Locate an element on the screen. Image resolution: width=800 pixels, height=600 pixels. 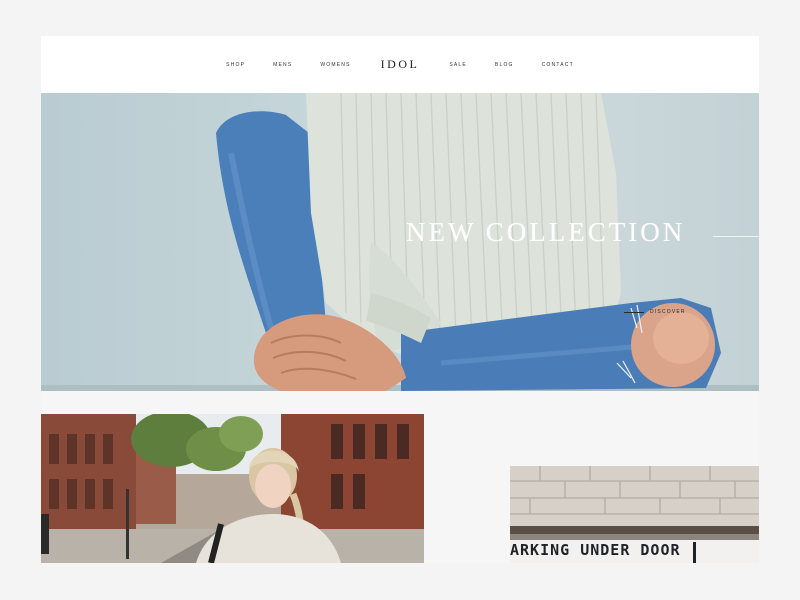
nav-item-contact: CONTACT is located at coordinates (558, 65).